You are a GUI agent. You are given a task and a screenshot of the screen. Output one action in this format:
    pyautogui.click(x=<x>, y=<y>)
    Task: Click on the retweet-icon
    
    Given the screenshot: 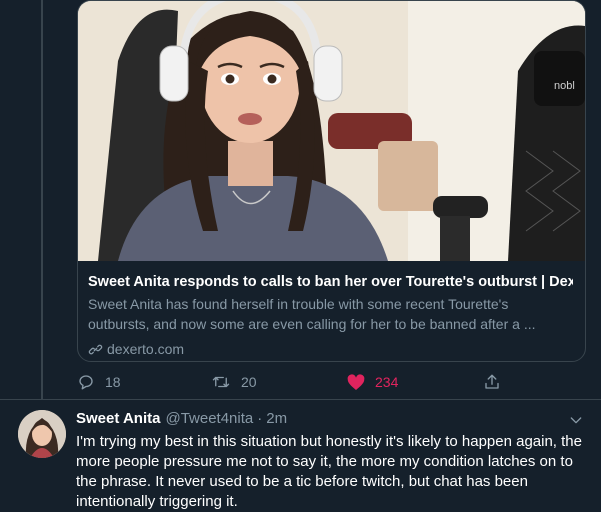 What is the action you would take?
    pyautogui.click(x=221, y=382)
    